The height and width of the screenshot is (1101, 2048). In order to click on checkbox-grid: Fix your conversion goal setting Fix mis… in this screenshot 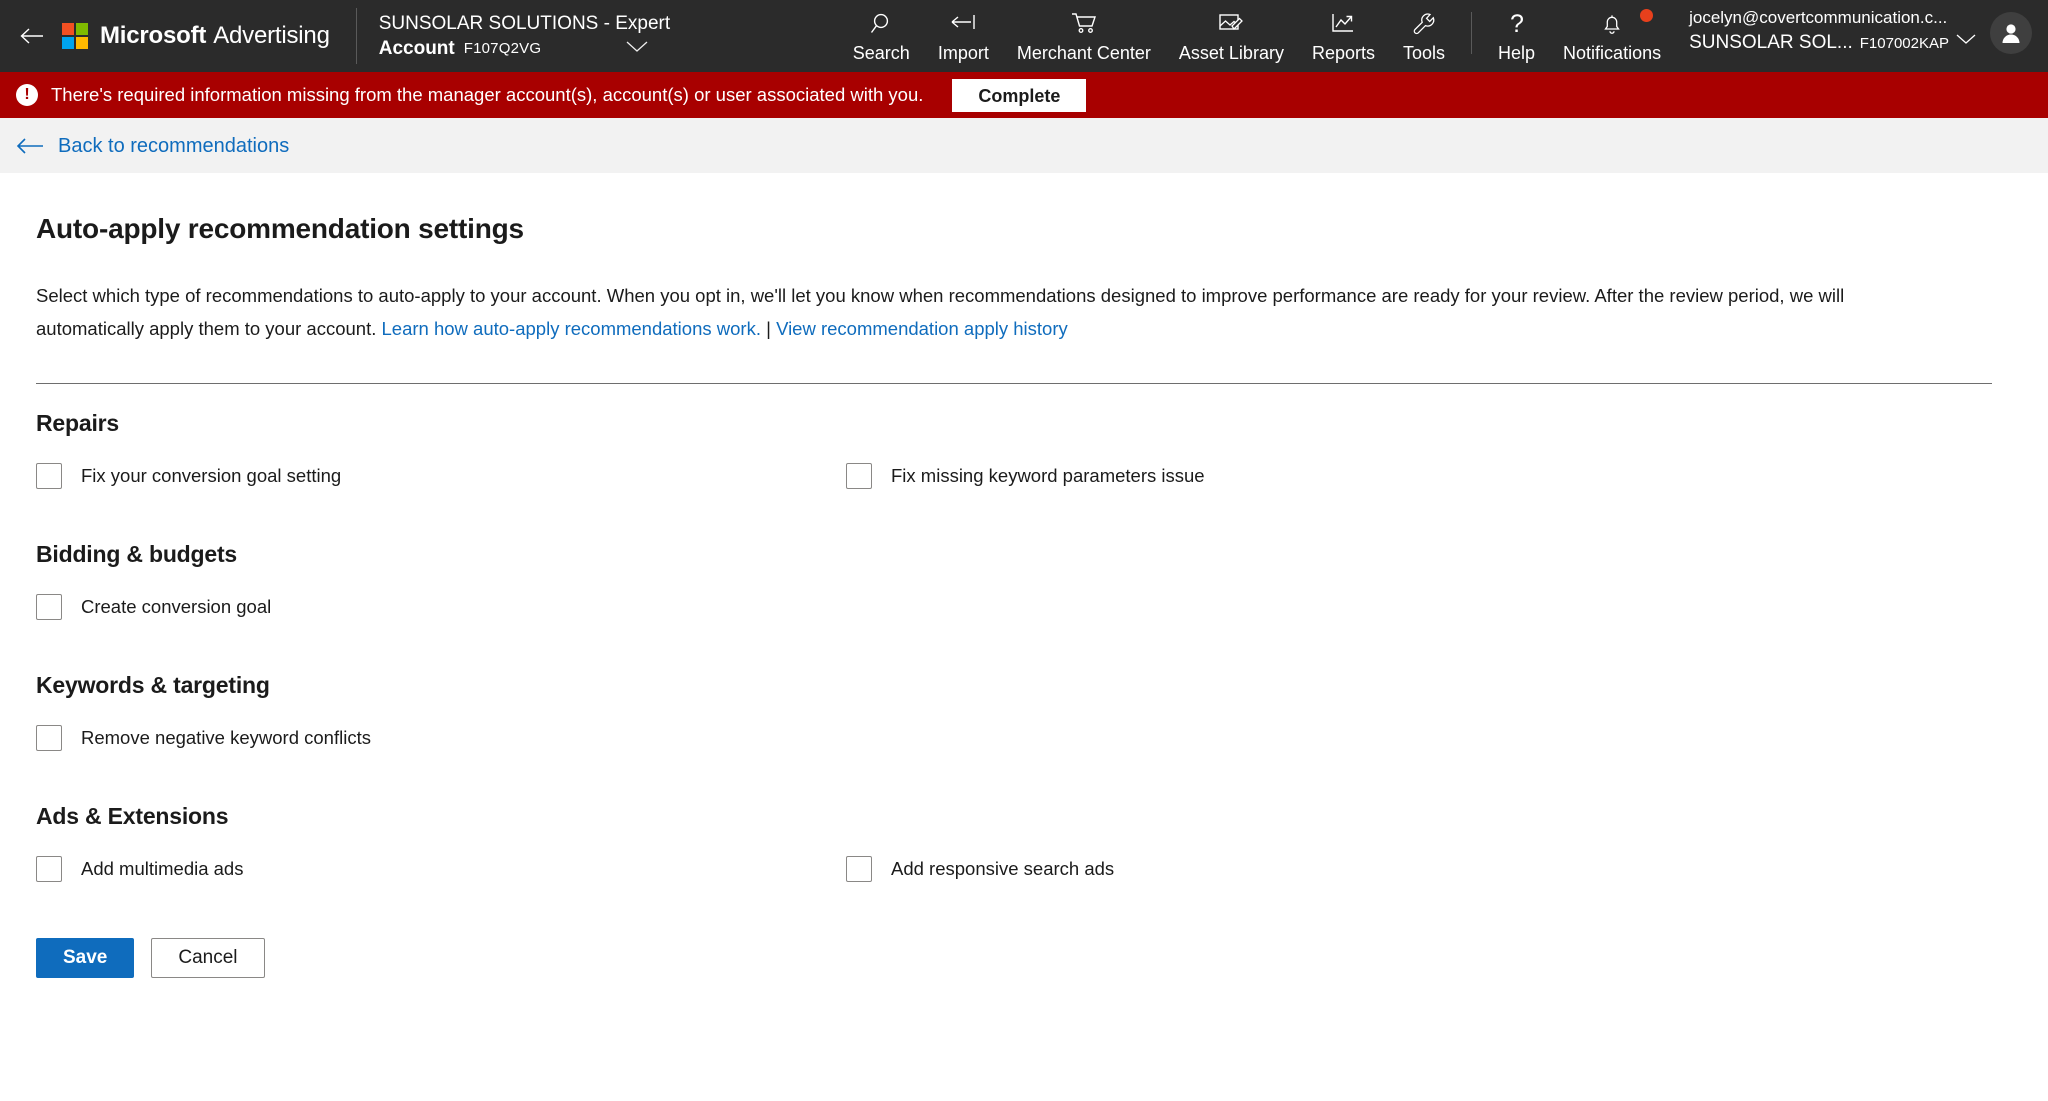, I will do `click(1024, 476)`.